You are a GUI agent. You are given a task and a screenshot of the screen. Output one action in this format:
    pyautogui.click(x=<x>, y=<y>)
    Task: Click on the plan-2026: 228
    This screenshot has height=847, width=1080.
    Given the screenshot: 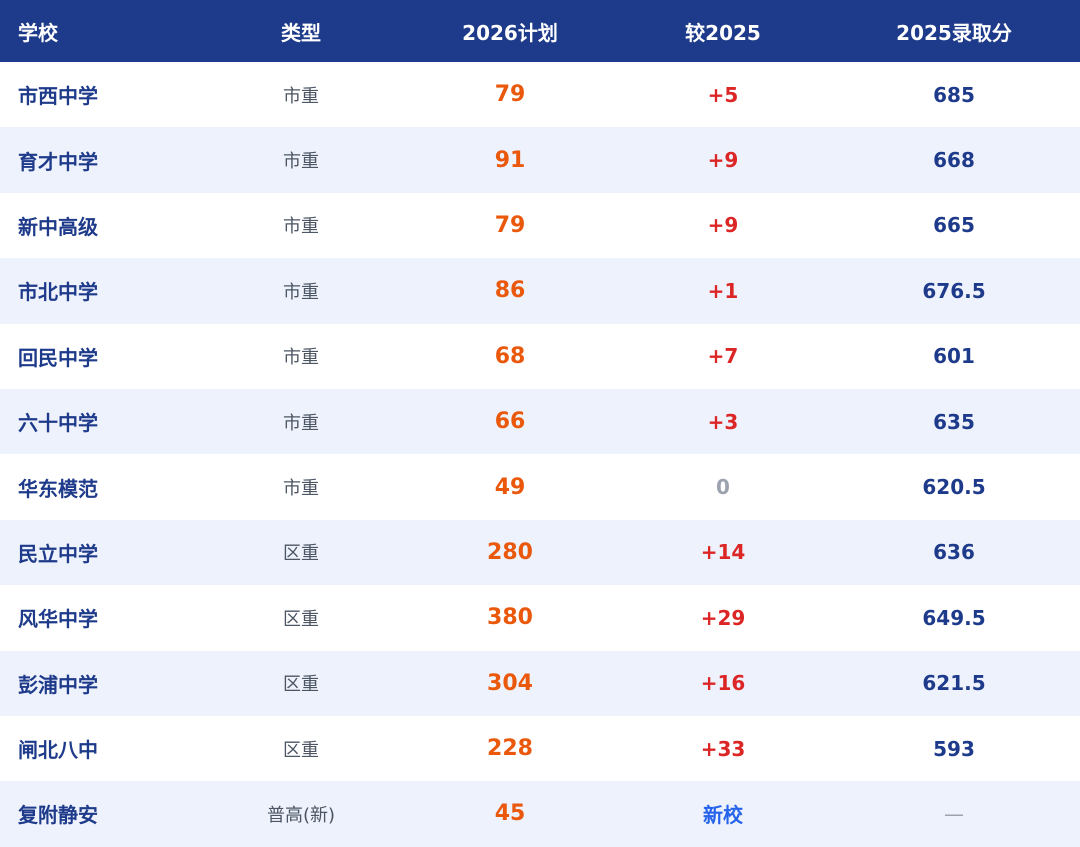 What is the action you would take?
    pyautogui.click(x=510, y=749)
    